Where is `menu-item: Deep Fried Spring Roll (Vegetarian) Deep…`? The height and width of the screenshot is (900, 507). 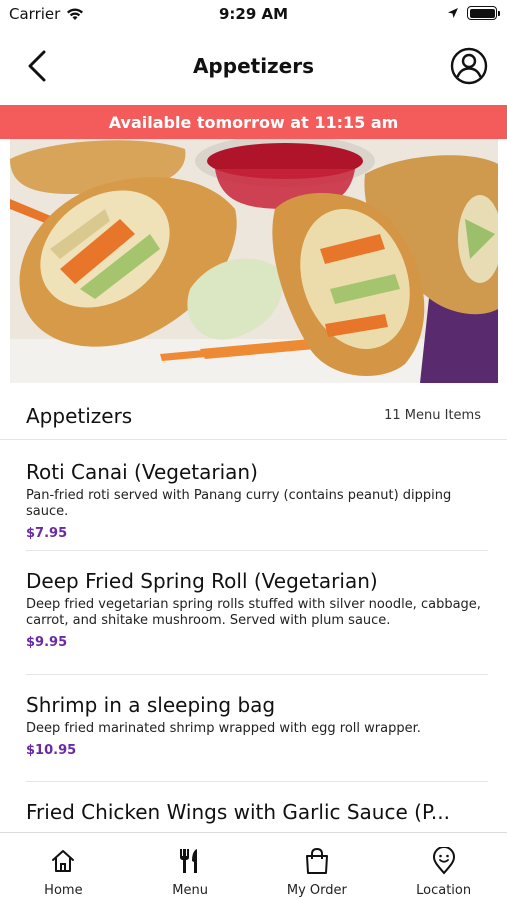
menu-item: Deep Fried Spring Roll (Vegetarian) Deep… is located at coordinates (257, 622).